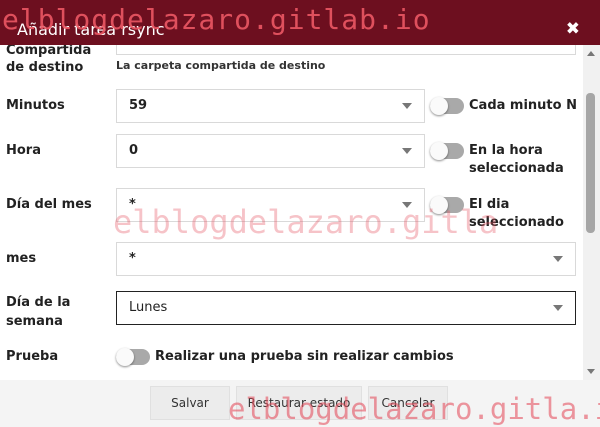 Image resolution: width=600 pixels, height=427 pixels. I want to click on cancel-button: Cancelar, so click(408, 403).